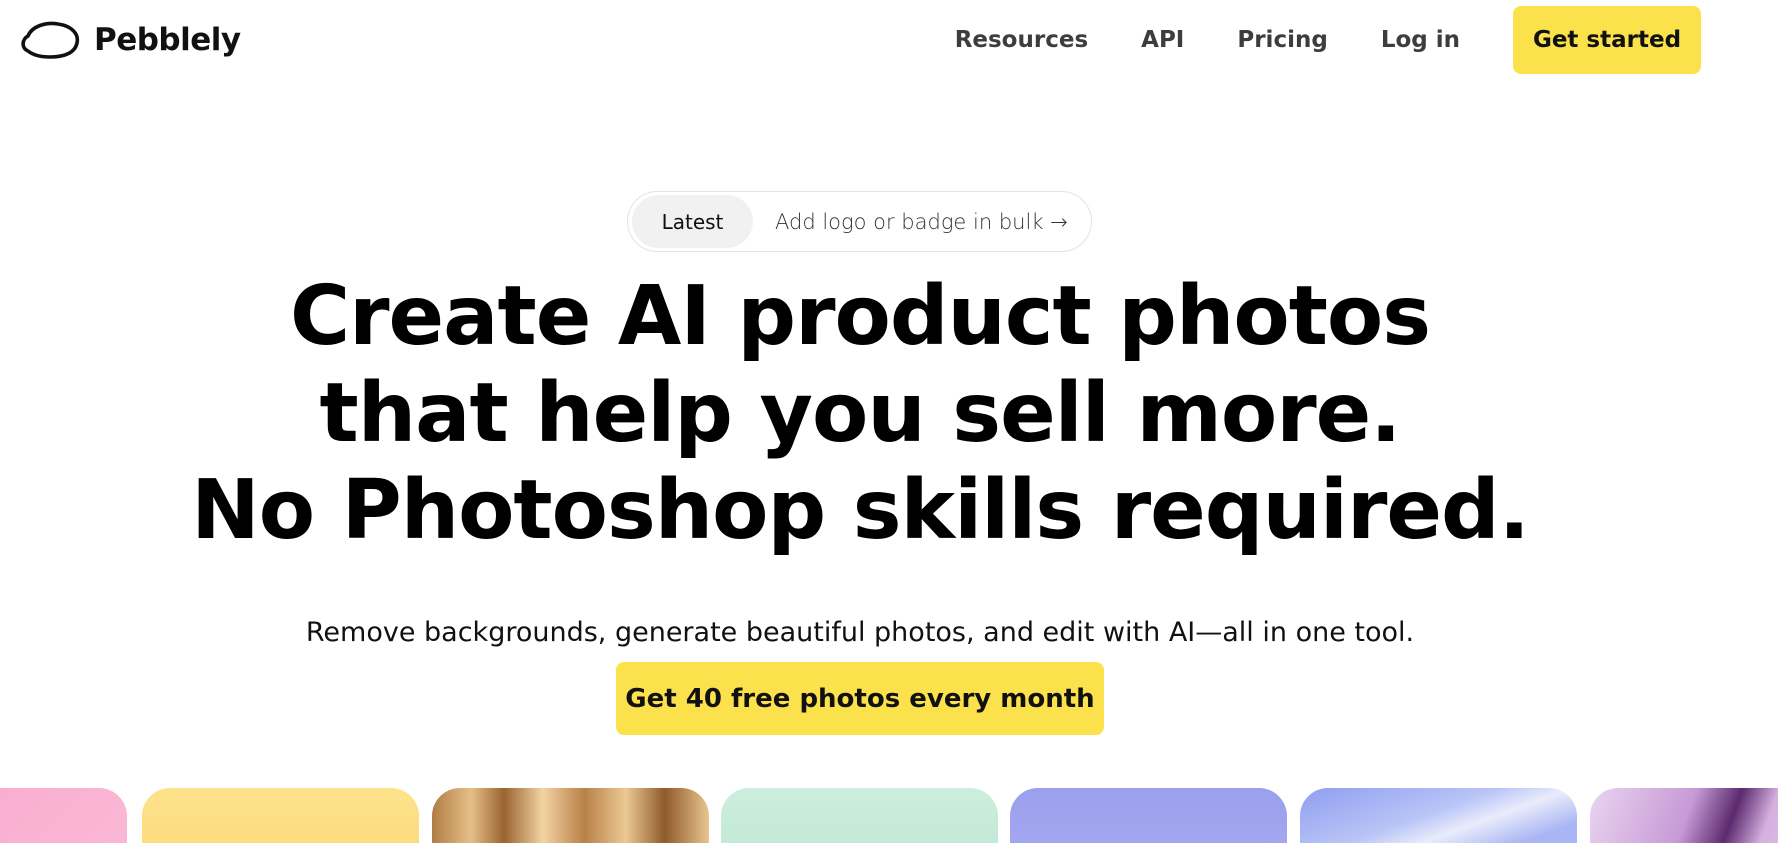 This screenshot has width=1778, height=843. I want to click on get-started-button: Get started, so click(1607, 40).